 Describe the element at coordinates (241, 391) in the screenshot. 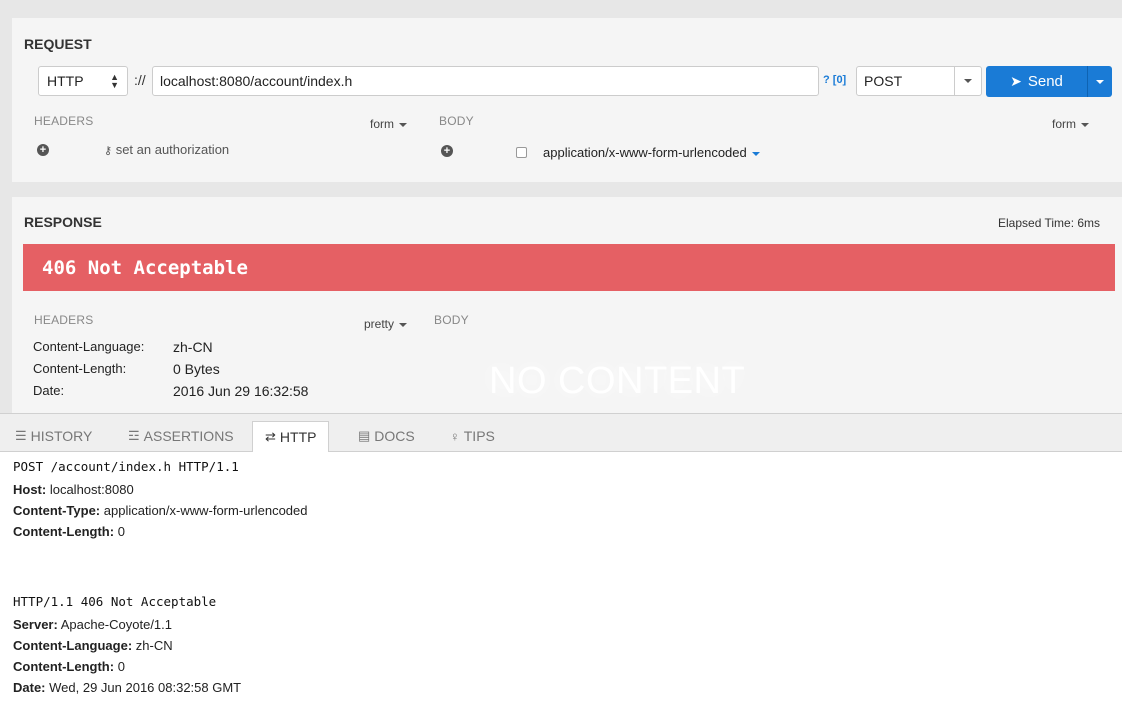

I see `header-value: 2016 Jun 29 16:32:58` at that location.